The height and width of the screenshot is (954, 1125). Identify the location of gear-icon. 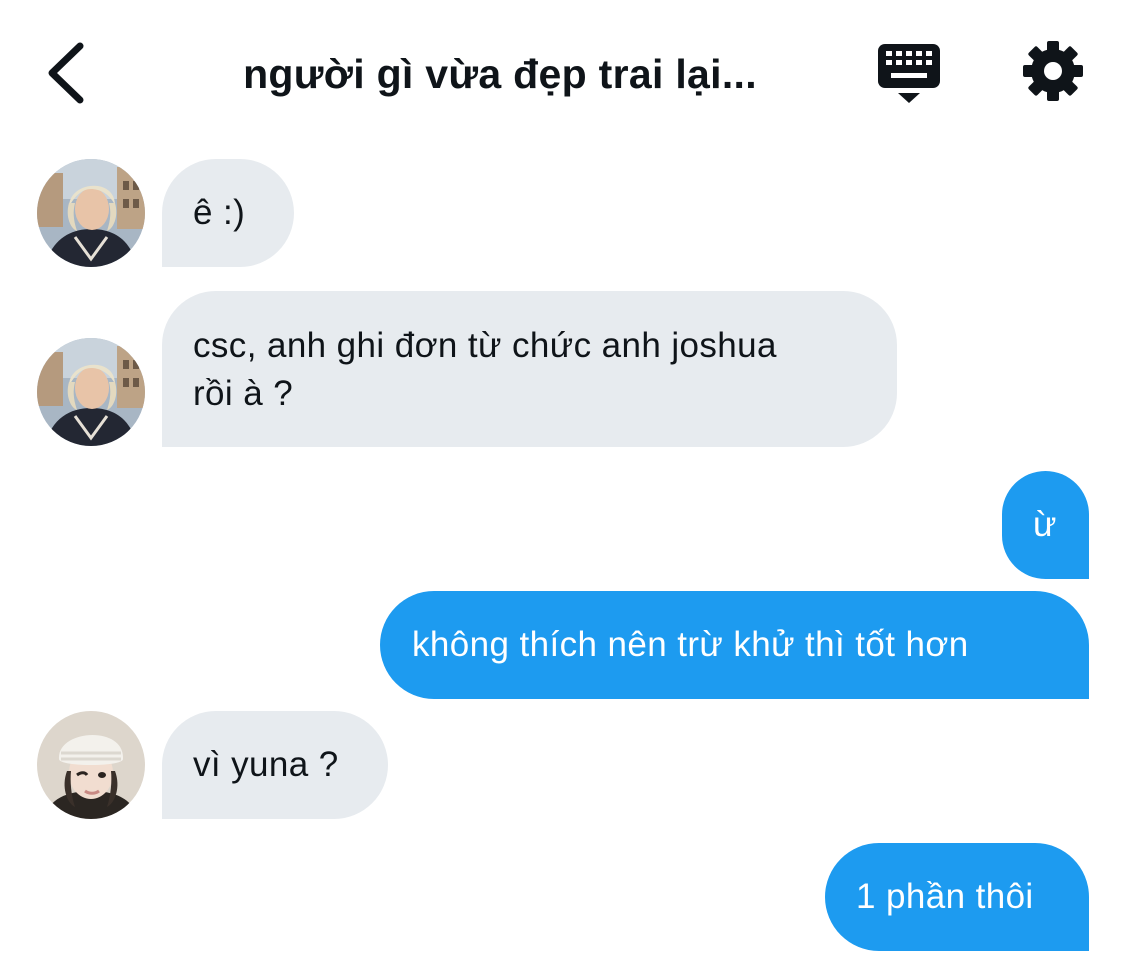
(1053, 71).